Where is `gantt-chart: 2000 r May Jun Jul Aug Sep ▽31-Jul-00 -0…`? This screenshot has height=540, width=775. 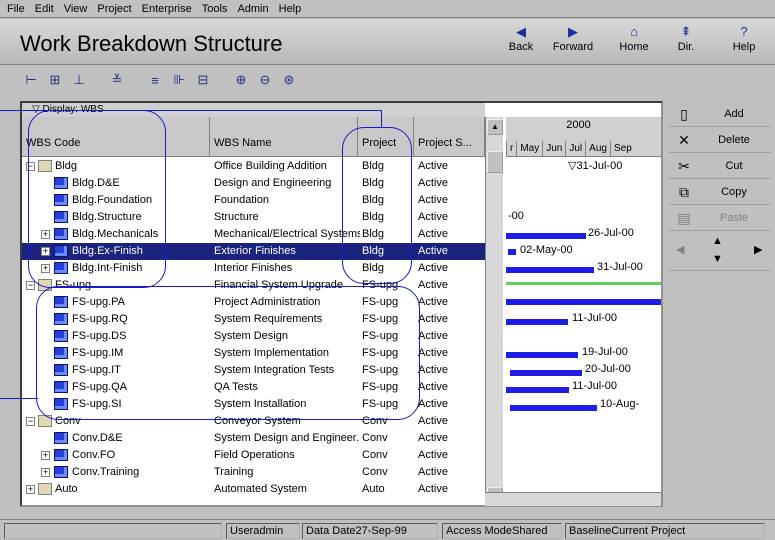 gantt-chart: 2000 r May Jun Jul Aug Sep ▽31-Jul-00 -0… is located at coordinates (583, 311).